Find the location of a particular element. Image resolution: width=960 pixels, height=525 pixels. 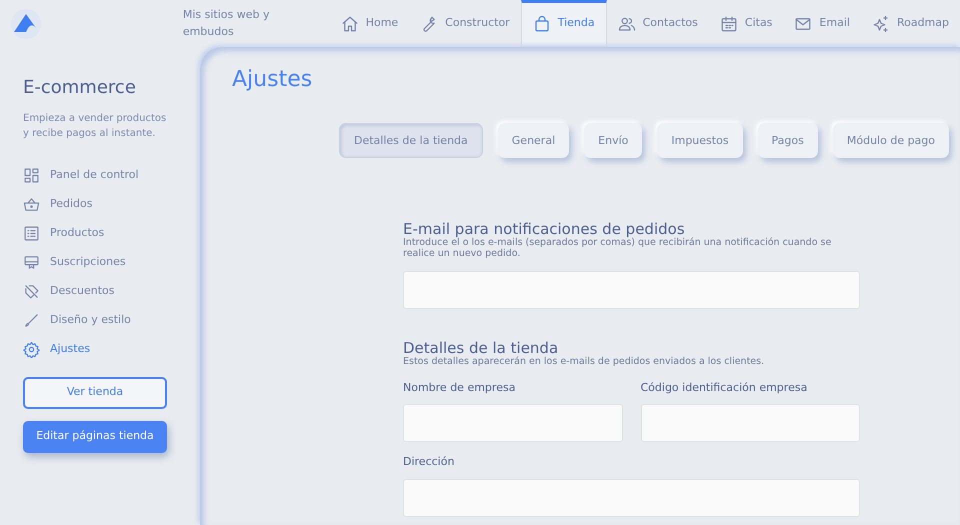

nav-tab: Home is located at coordinates (370, 23).